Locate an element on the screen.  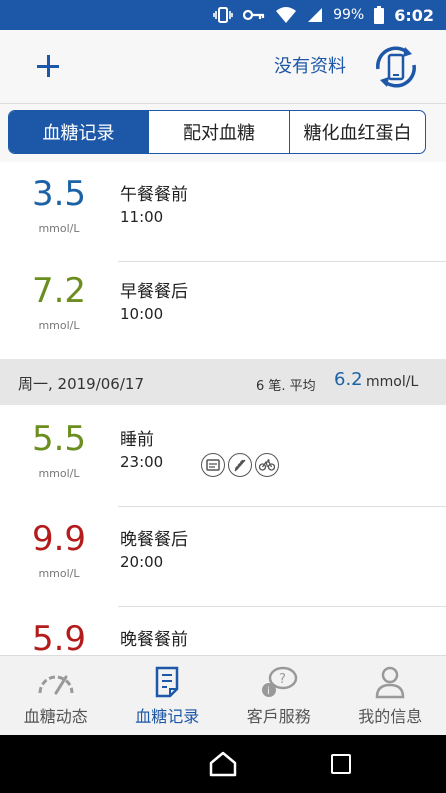
tab-hba1c: 糖化血红蛋白 is located at coordinates (357, 132).